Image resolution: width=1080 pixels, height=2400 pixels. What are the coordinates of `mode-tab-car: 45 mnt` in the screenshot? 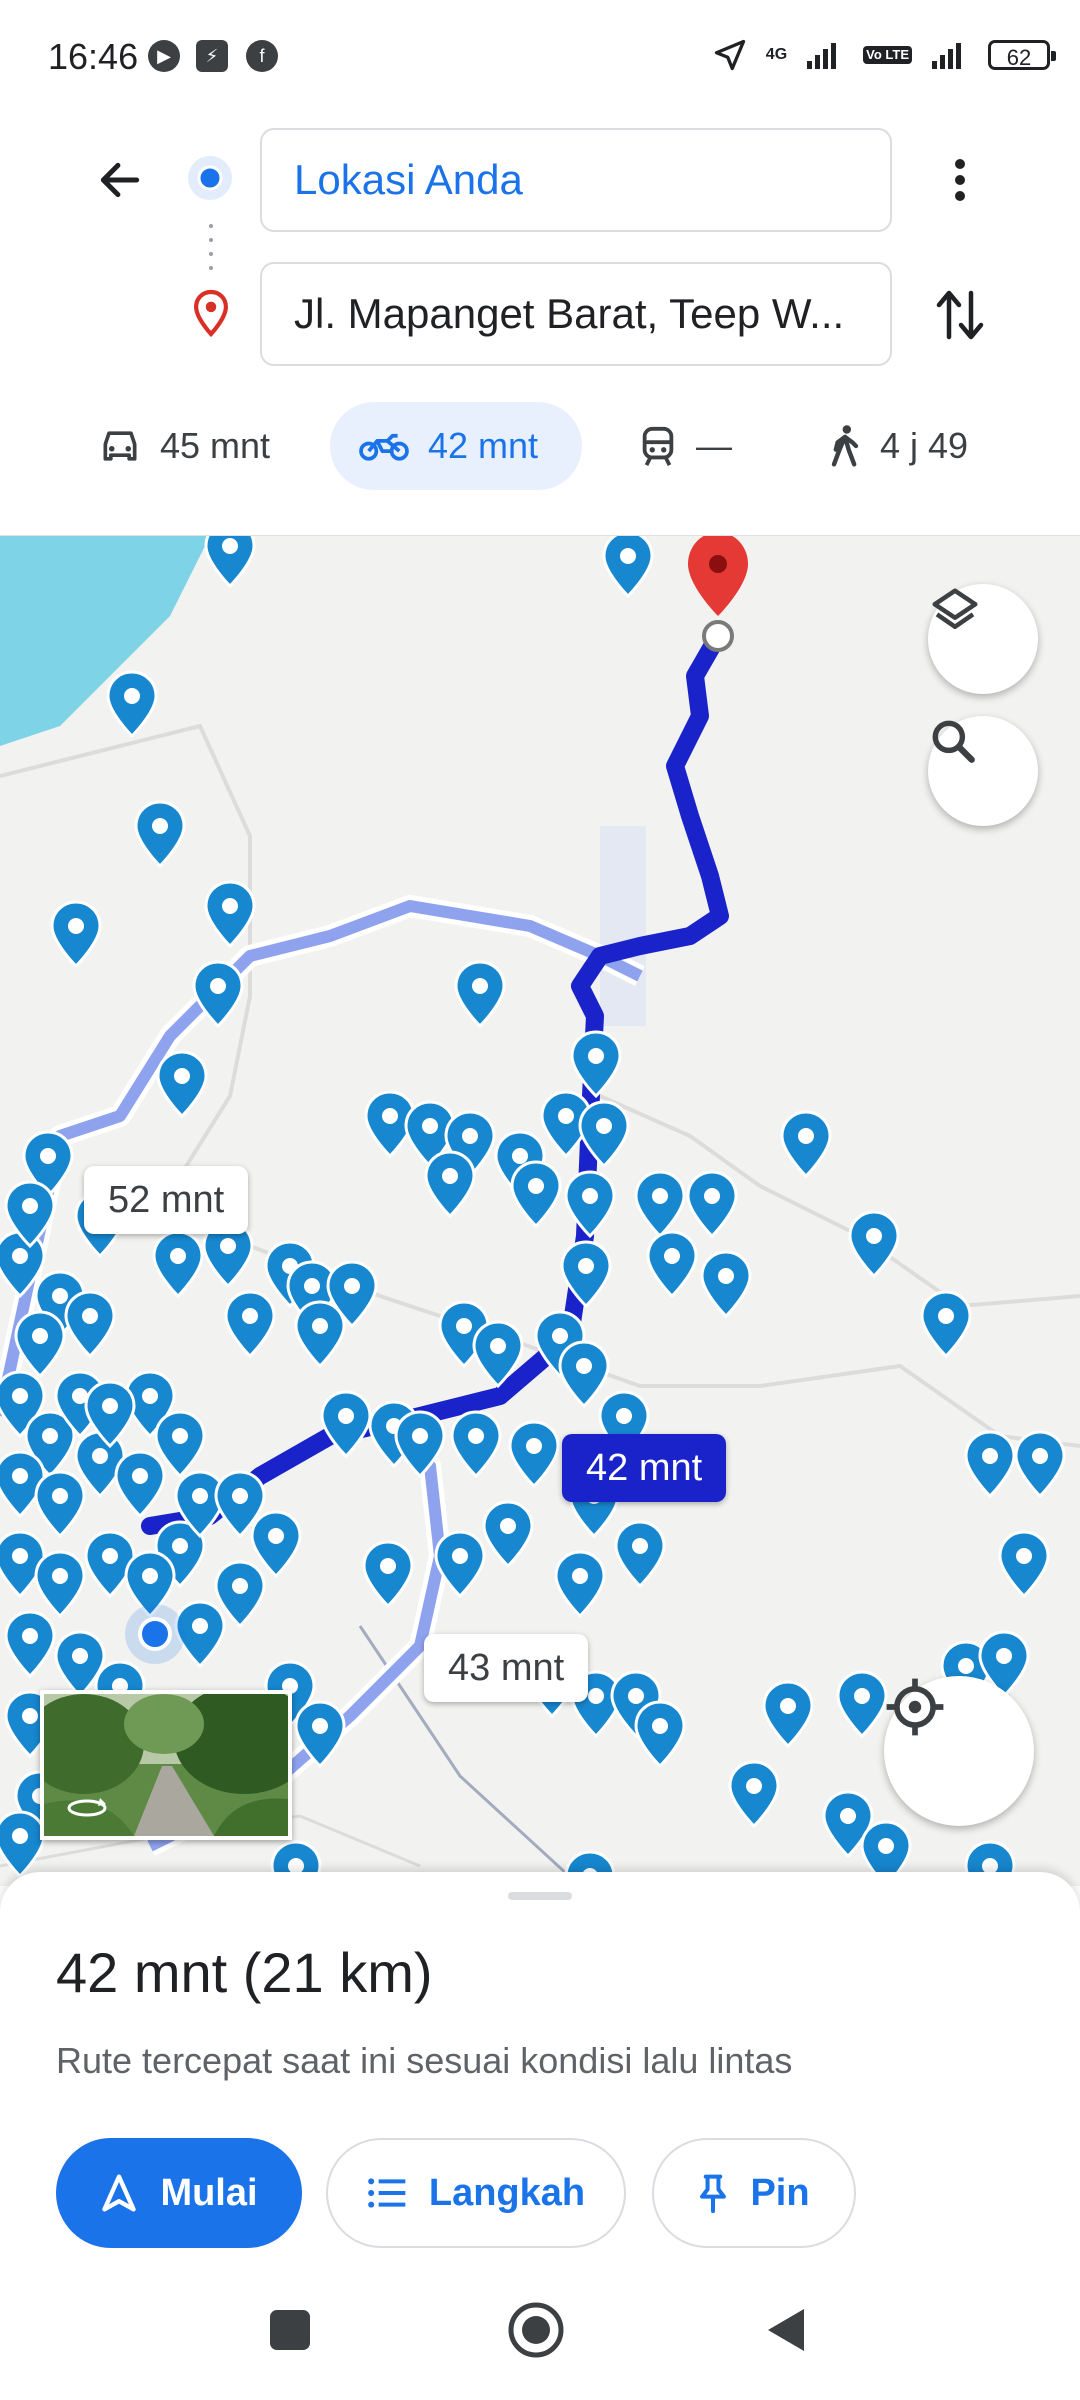 It's located at (184, 446).